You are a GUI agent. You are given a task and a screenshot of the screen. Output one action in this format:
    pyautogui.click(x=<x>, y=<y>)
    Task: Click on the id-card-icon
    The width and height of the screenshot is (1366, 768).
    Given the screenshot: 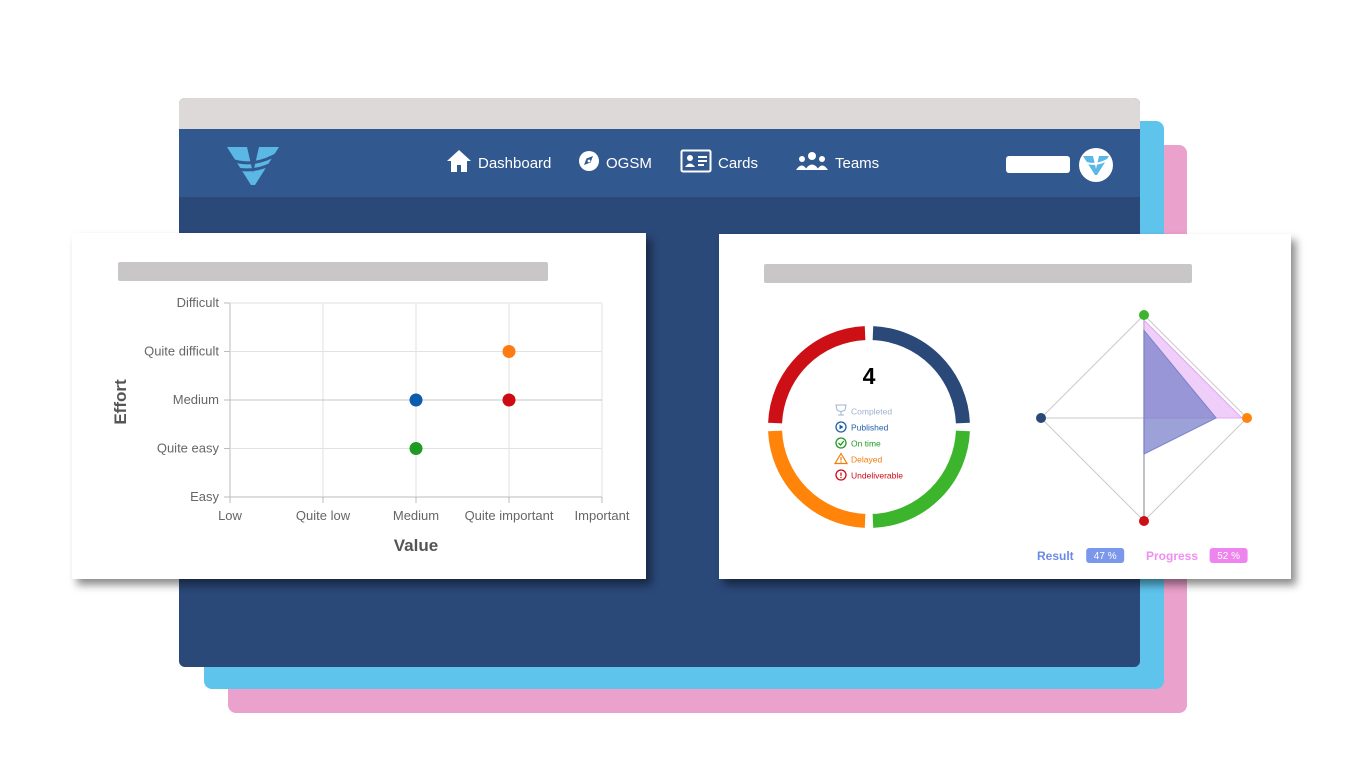 What is the action you would take?
    pyautogui.click(x=696, y=163)
    